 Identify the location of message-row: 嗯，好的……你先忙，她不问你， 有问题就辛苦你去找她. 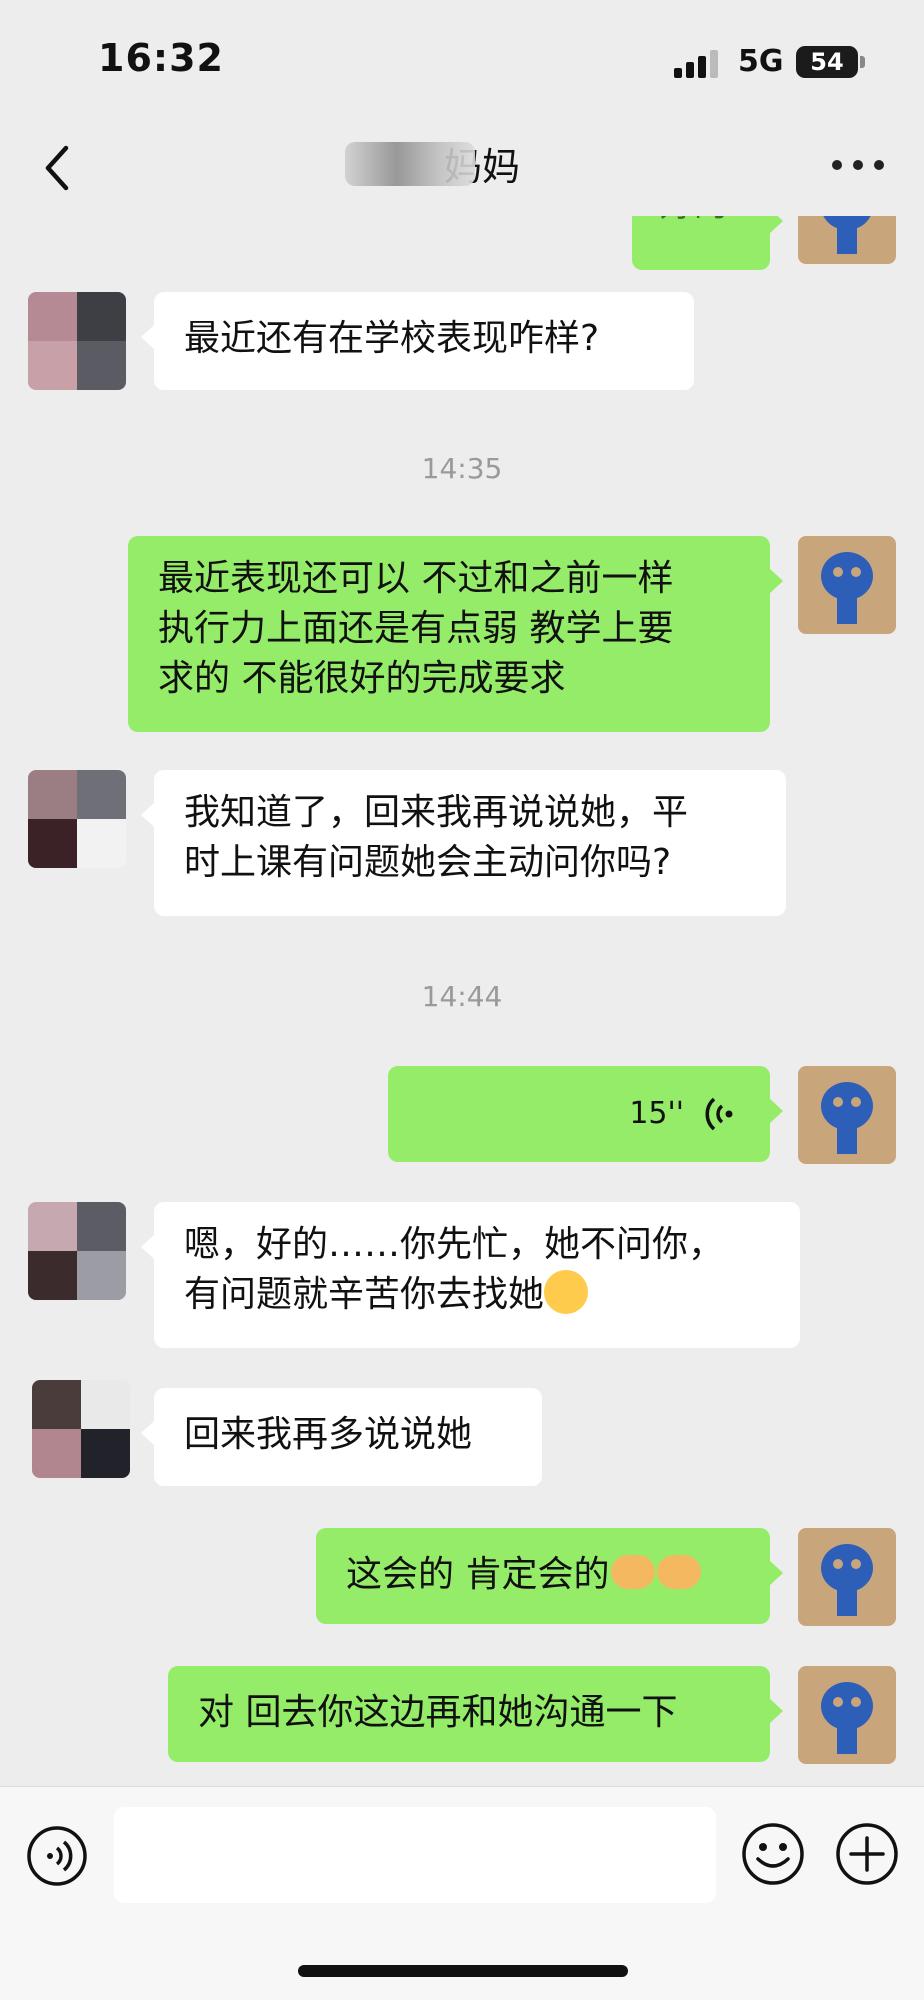
(462, 1277).